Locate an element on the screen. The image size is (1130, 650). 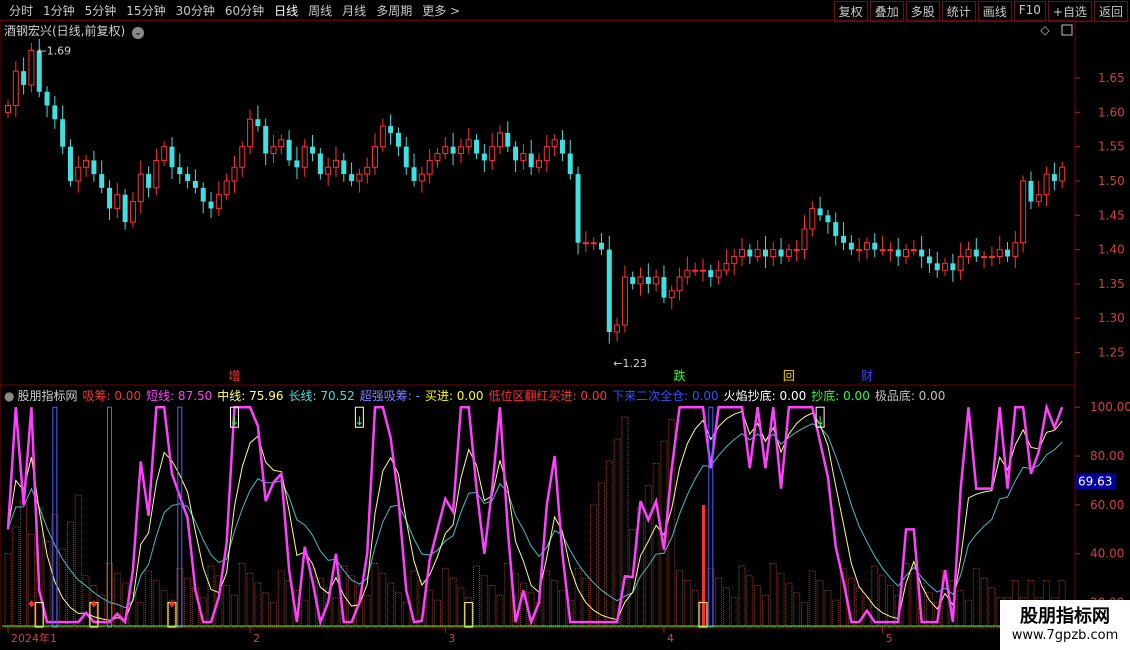
low-marker: ←1.23 is located at coordinates (630, 363).